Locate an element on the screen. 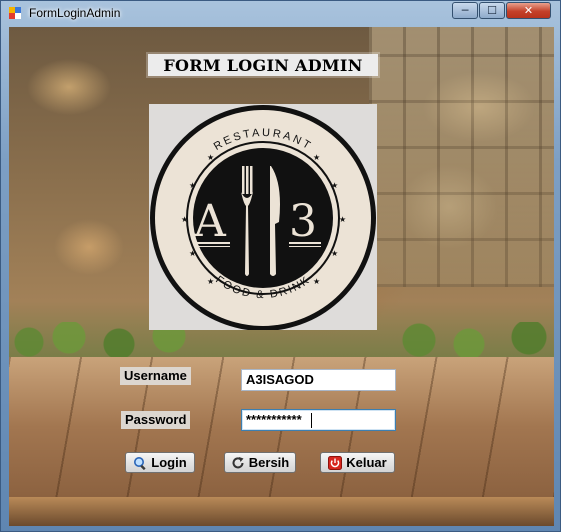 This screenshot has height=532, width=561. exit-button: Keluar is located at coordinates (357, 462).